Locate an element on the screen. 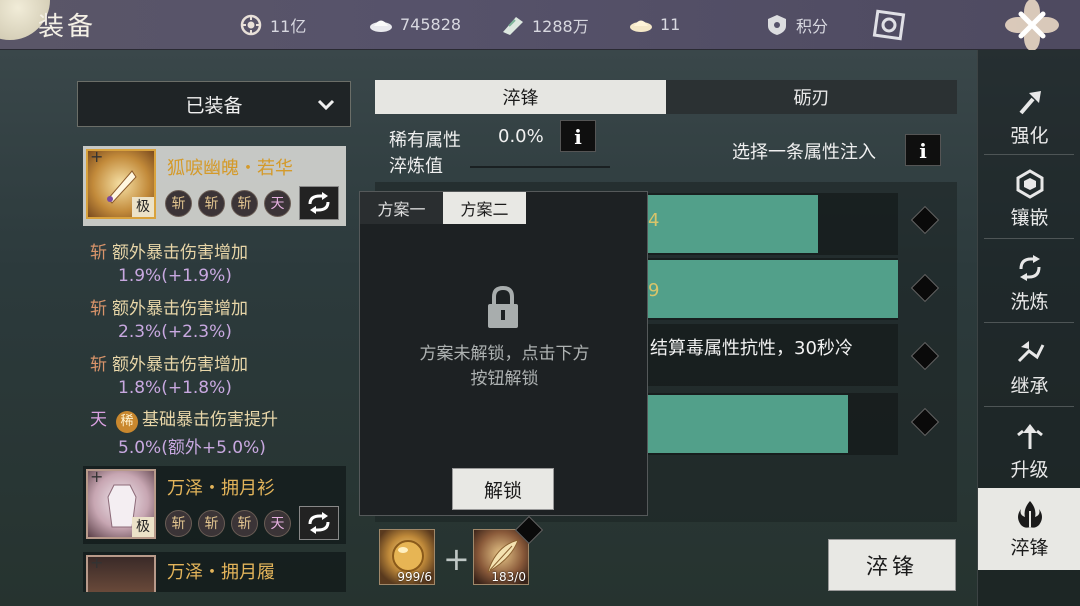 This screenshot has height=606, width=1080. resource-coins-value: 11亿 is located at coordinates (288, 26).